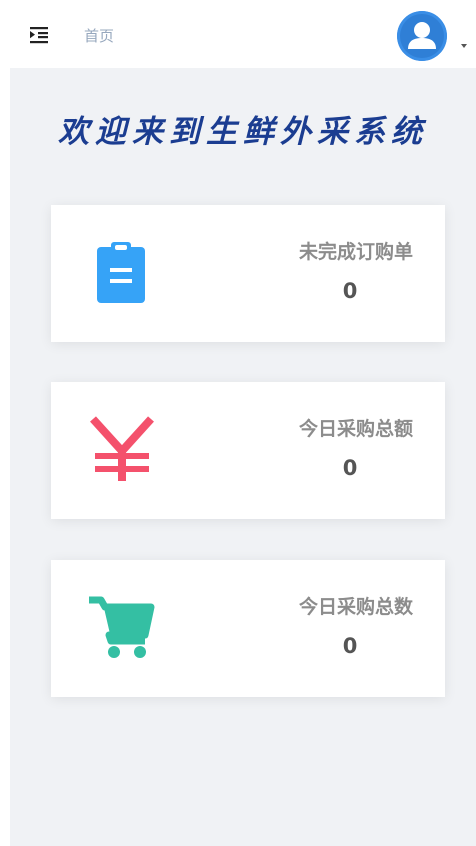  I want to click on card-label: 今日采购总额, so click(355, 429).